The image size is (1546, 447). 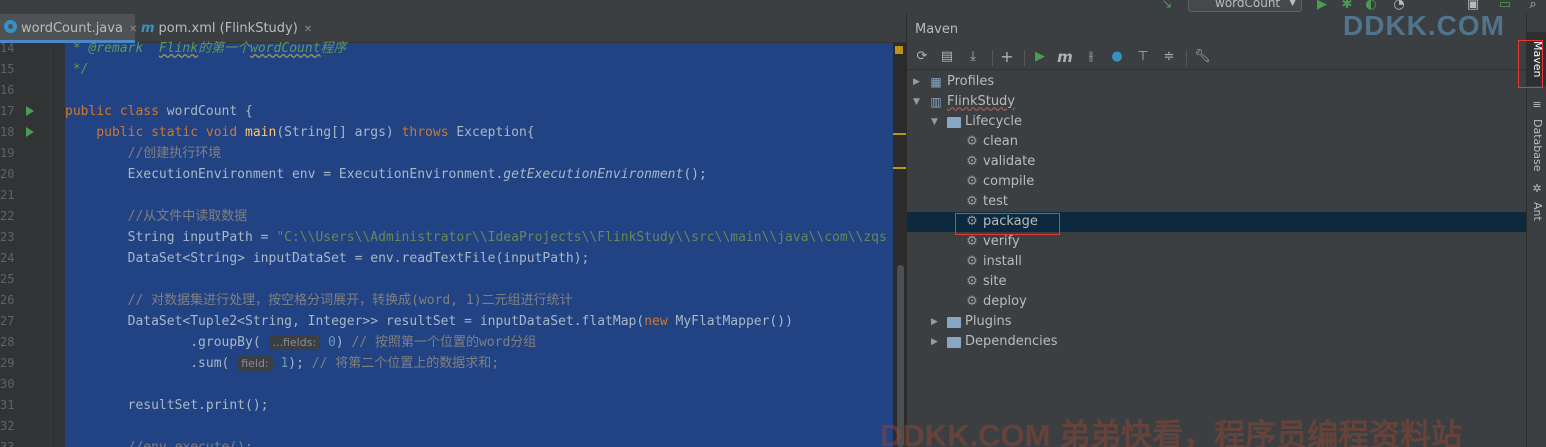 What do you see at coordinates (453, 48) in the screenshot?
I see `code-line: 14 * @remark Flink的第一个wordCount程序` at bounding box center [453, 48].